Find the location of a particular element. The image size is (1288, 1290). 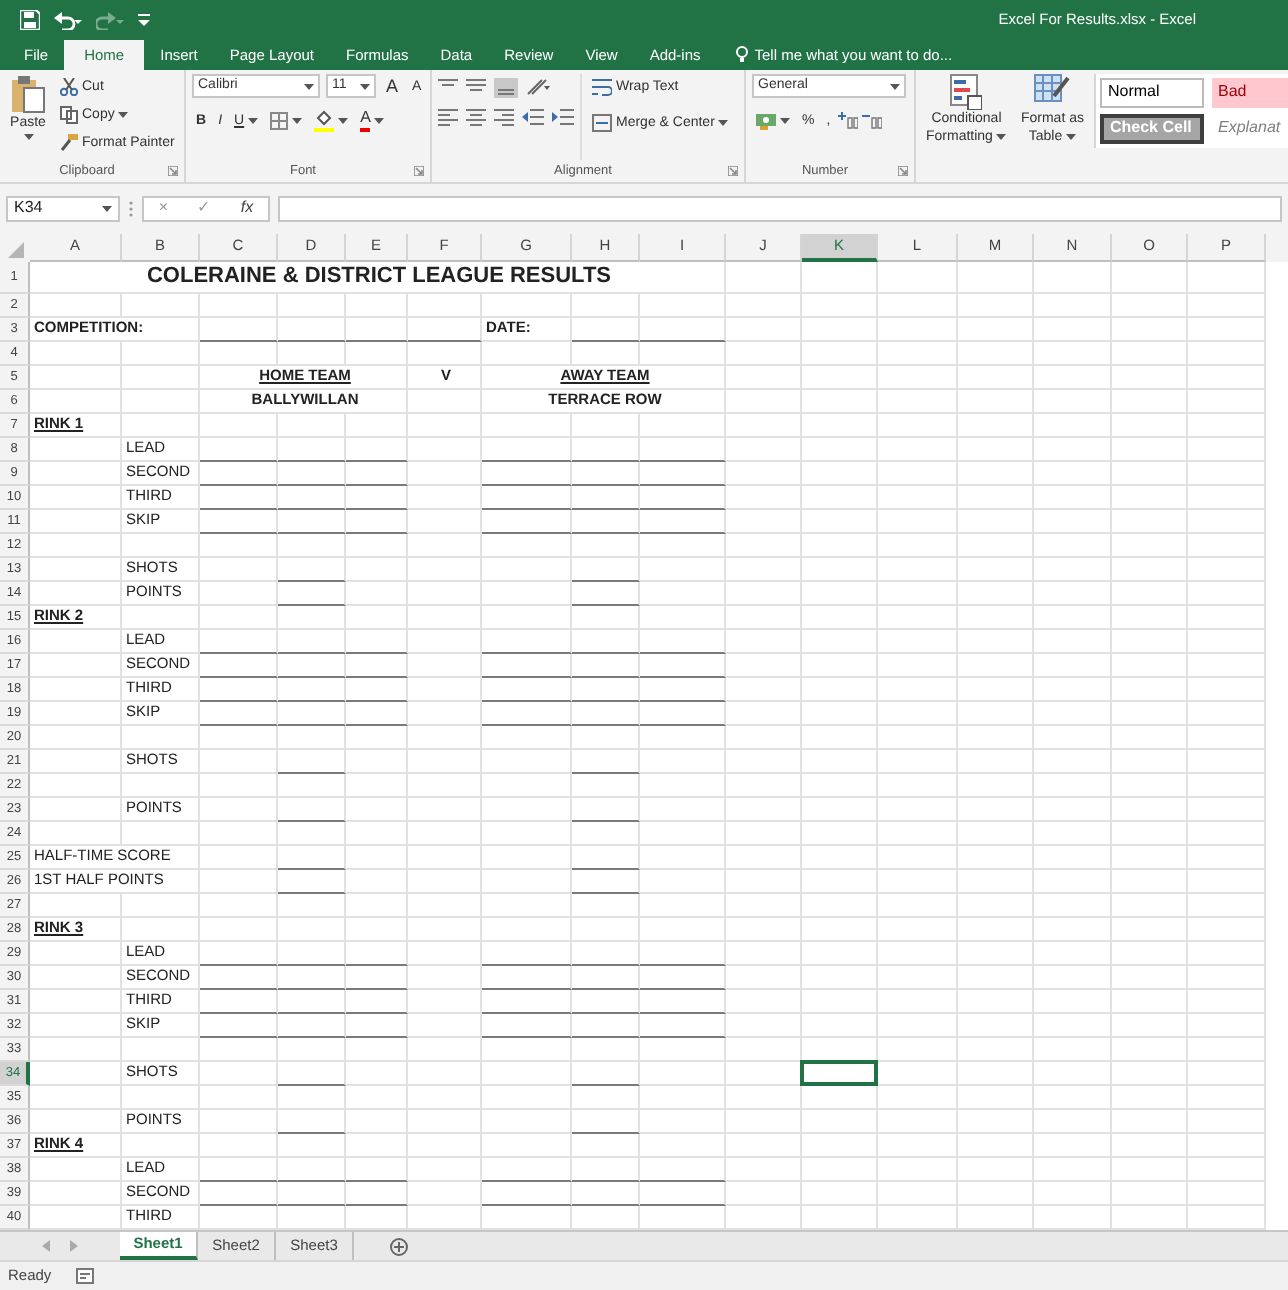

align-right-icon is located at coordinates (504, 117).